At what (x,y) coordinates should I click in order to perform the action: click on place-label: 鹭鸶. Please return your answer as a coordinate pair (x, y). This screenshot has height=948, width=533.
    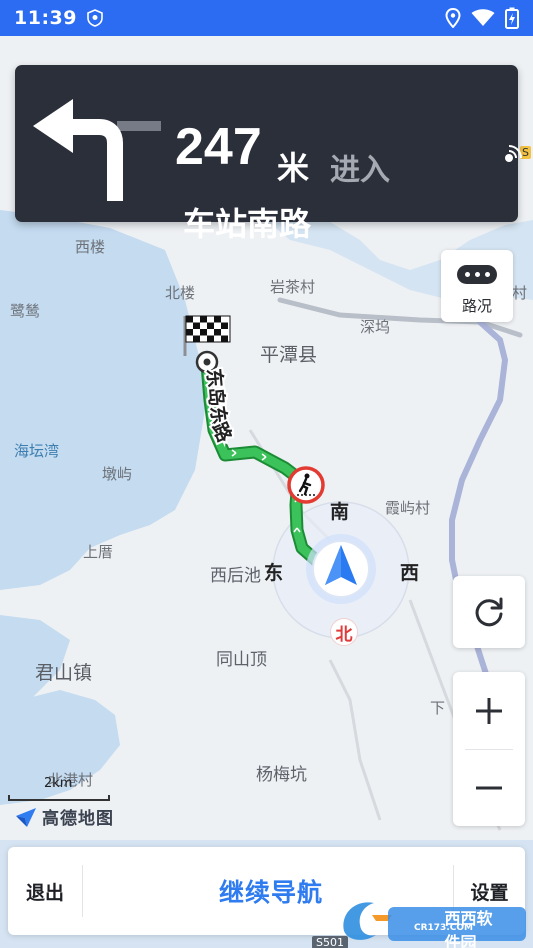
    Looking at the image, I should click on (25, 311).